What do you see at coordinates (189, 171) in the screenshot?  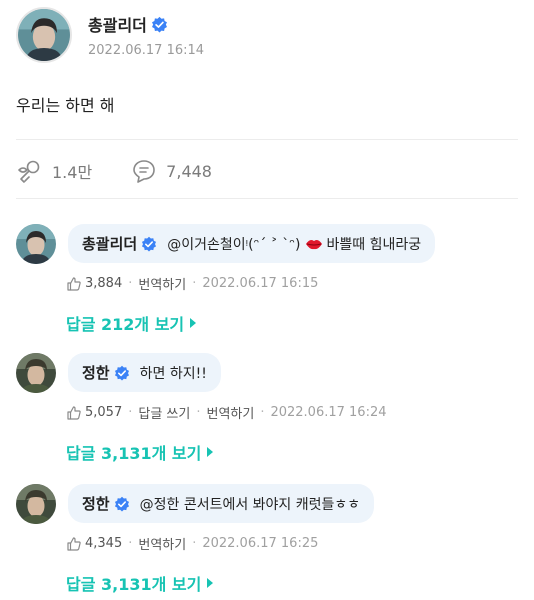 I see `post-comment-count: 7,448` at bounding box center [189, 171].